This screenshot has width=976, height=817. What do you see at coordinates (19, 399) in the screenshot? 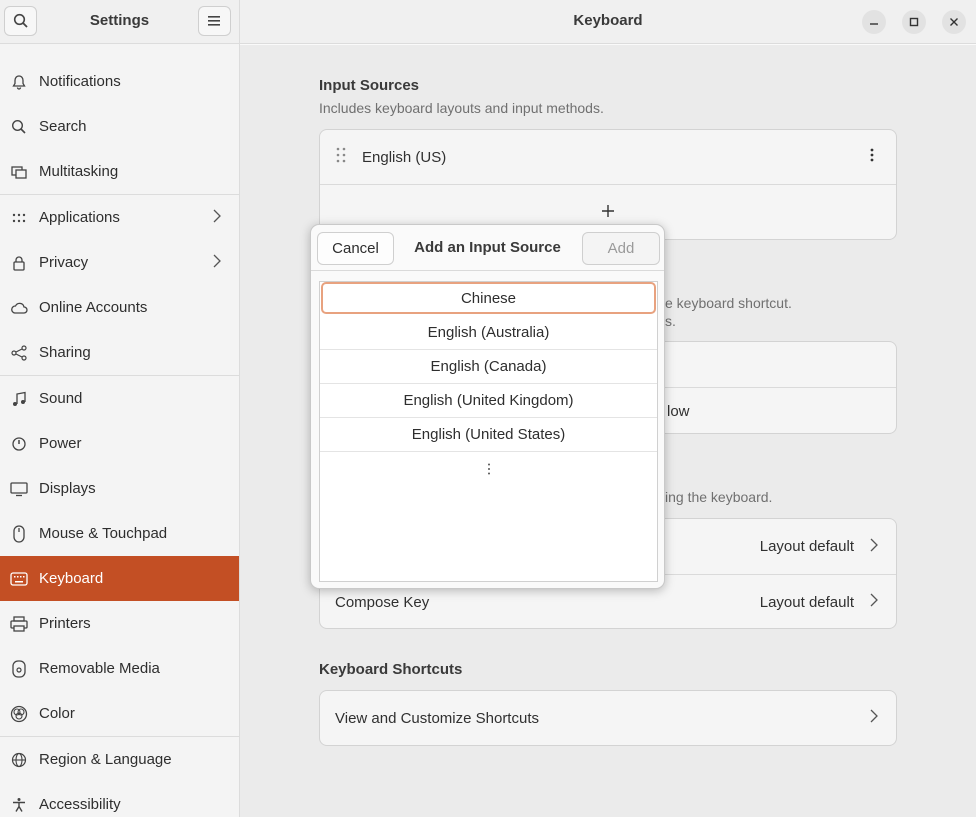
I see `music-note-icon` at bounding box center [19, 399].